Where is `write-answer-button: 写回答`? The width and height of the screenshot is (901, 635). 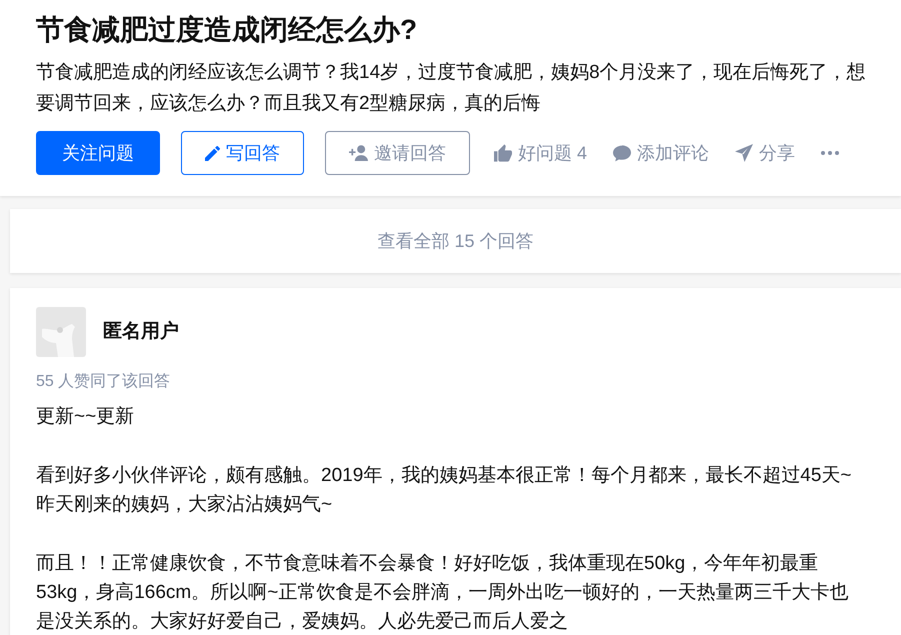
write-answer-button: 写回答 is located at coordinates (242, 153).